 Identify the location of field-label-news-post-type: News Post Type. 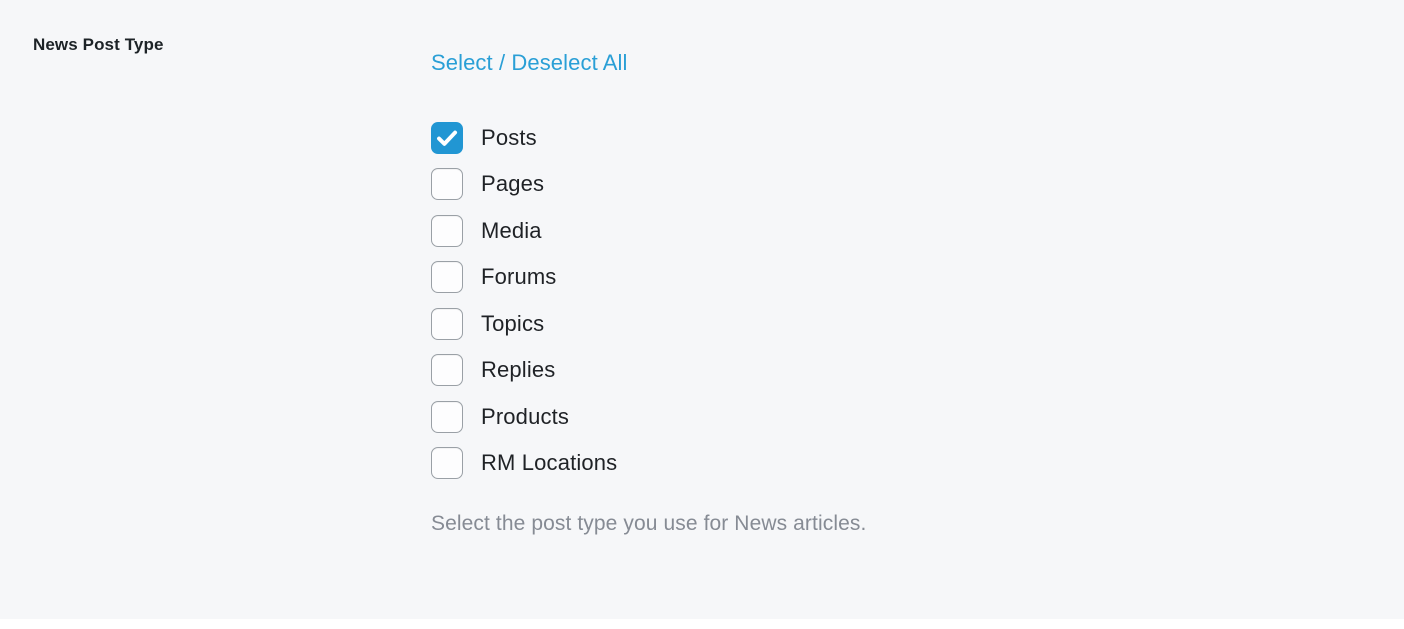
(98, 44).